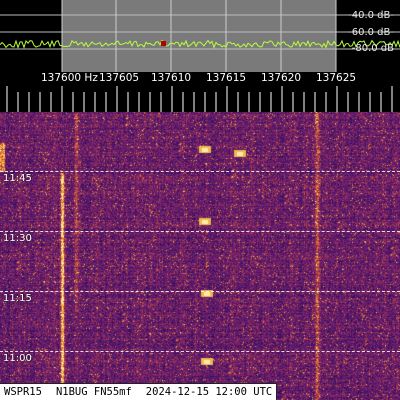 The width and height of the screenshot is (400, 400). I want to click on timestamp: 2024-12-15 12:00 UTC, so click(209, 392).